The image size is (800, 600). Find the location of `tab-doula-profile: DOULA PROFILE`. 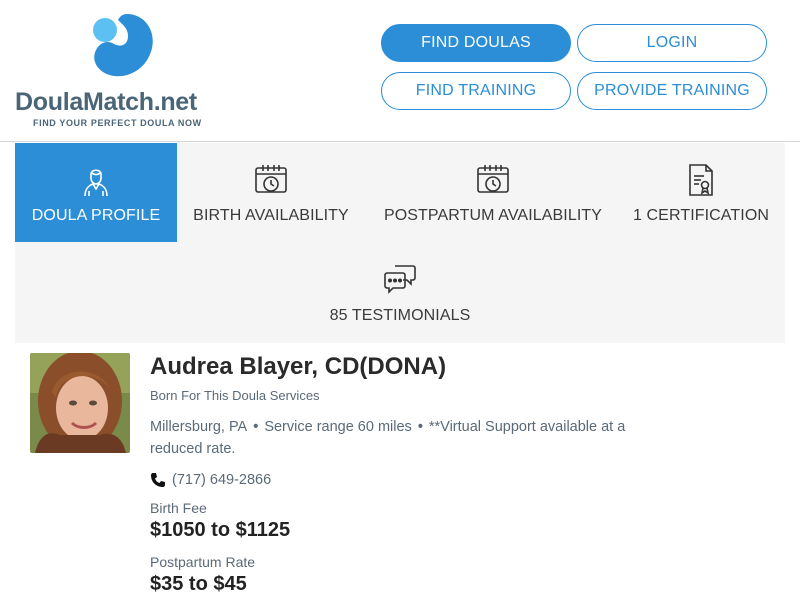

tab-doula-profile: DOULA PROFILE is located at coordinates (96, 192).